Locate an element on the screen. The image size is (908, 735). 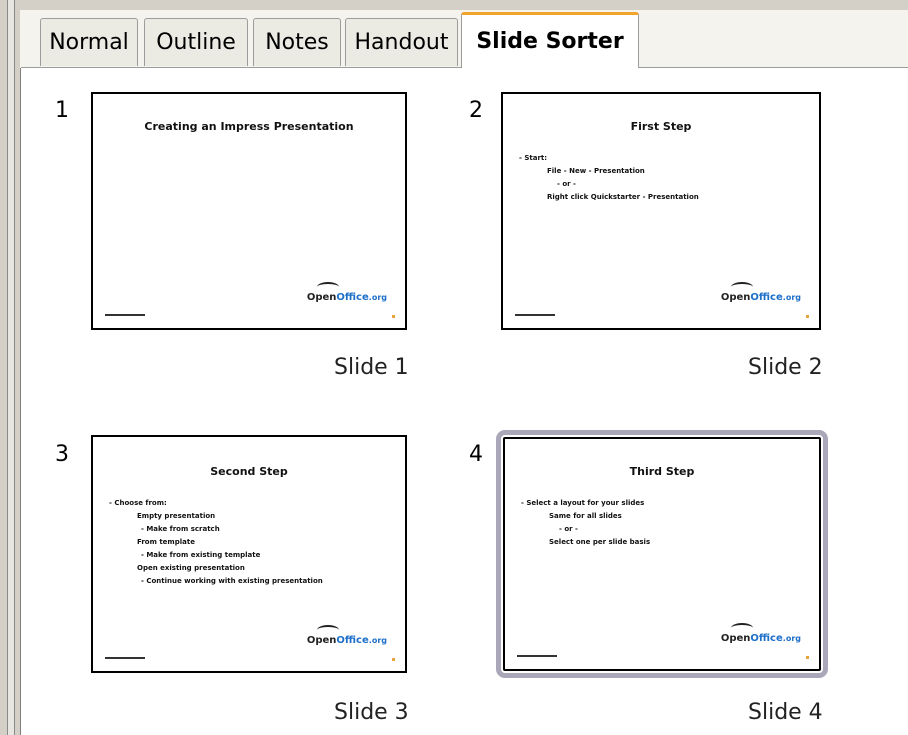
bullet-item: File - New - Presentation is located at coordinates (596, 171).